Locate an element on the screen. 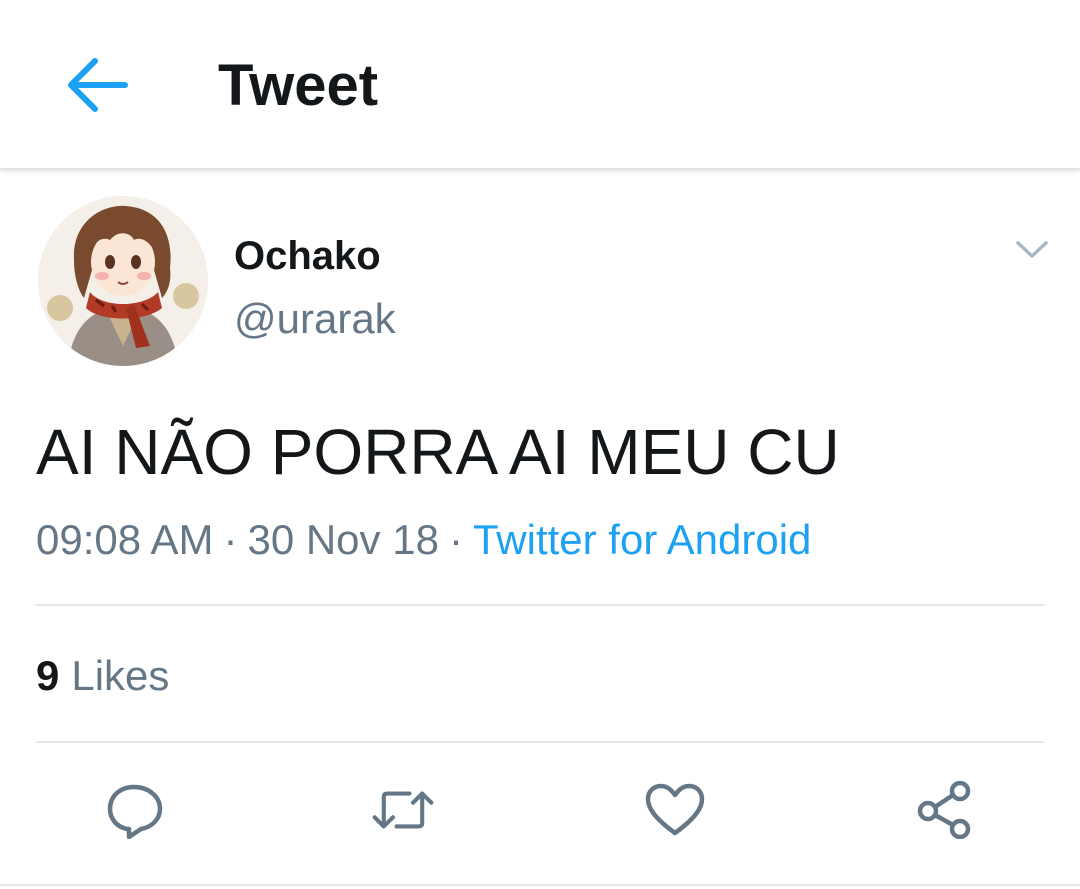 The width and height of the screenshot is (1080, 889). avatar-illustration is located at coordinates (123, 281).